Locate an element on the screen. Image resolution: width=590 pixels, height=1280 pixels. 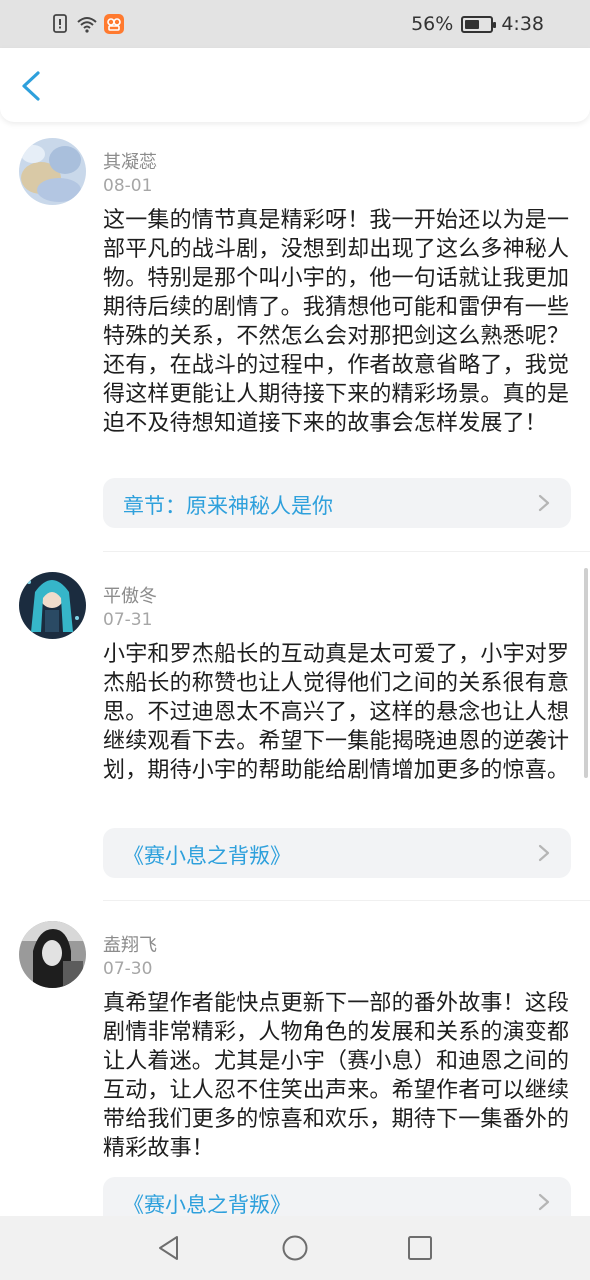
status-bar: 56% 4:38 is located at coordinates (295, 24).